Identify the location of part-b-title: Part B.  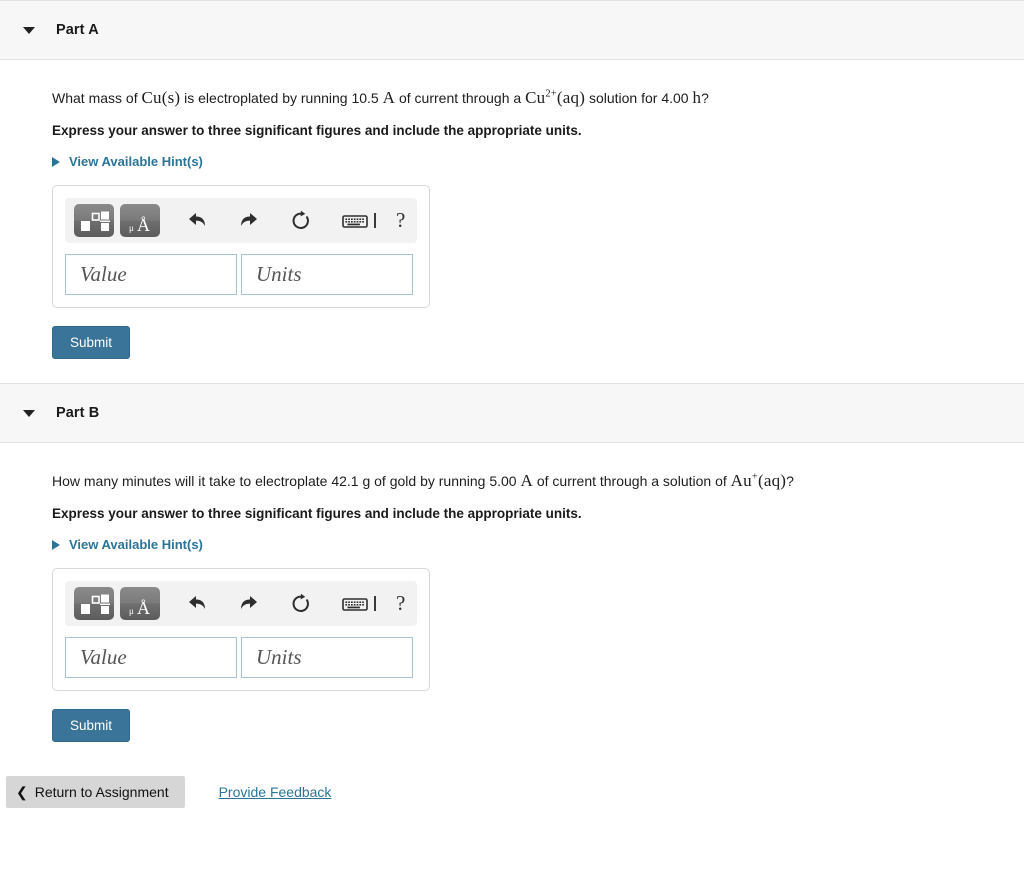
(78, 413).